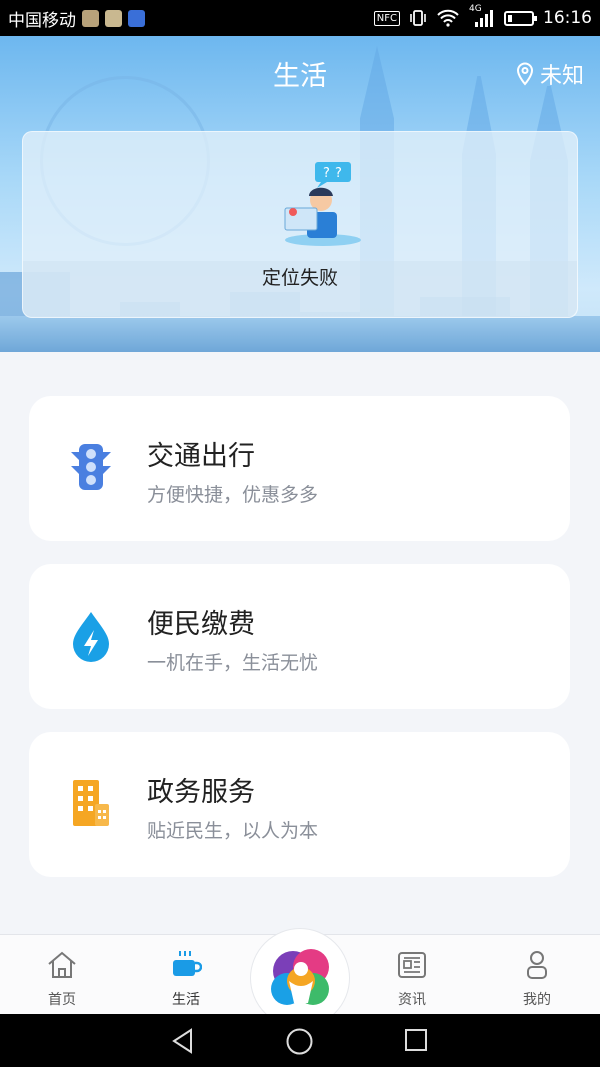 Image resolution: width=600 pixels, height=1067 pixels. Describe the element at coordinates (412, 1000) in the screenshot. I see `tab-label: 资讯` at that location.